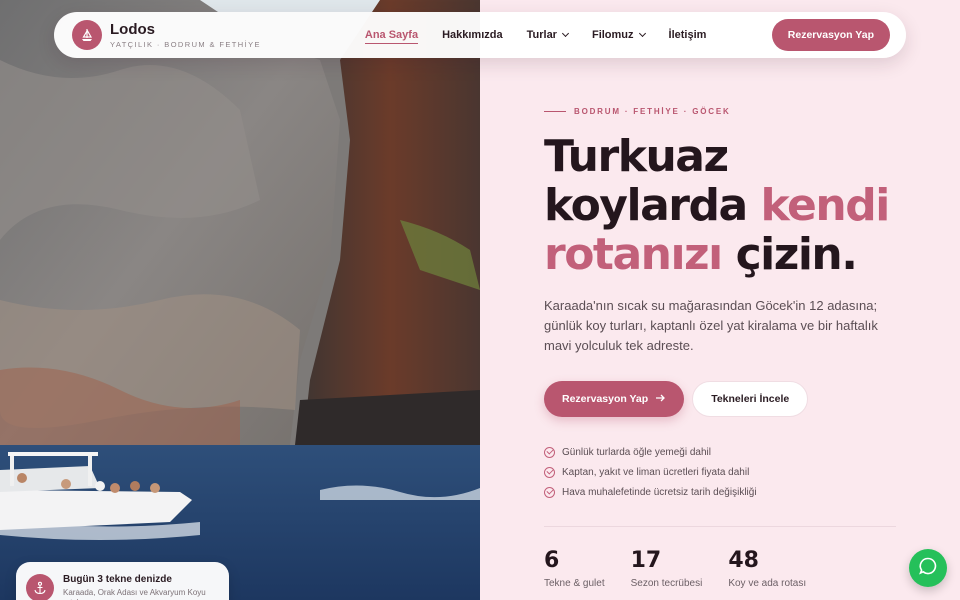 The height and width of the screenshot is (600, 960). I want to click on nav-item-hakkimizda: Hakkımızda, so click(472, 35).